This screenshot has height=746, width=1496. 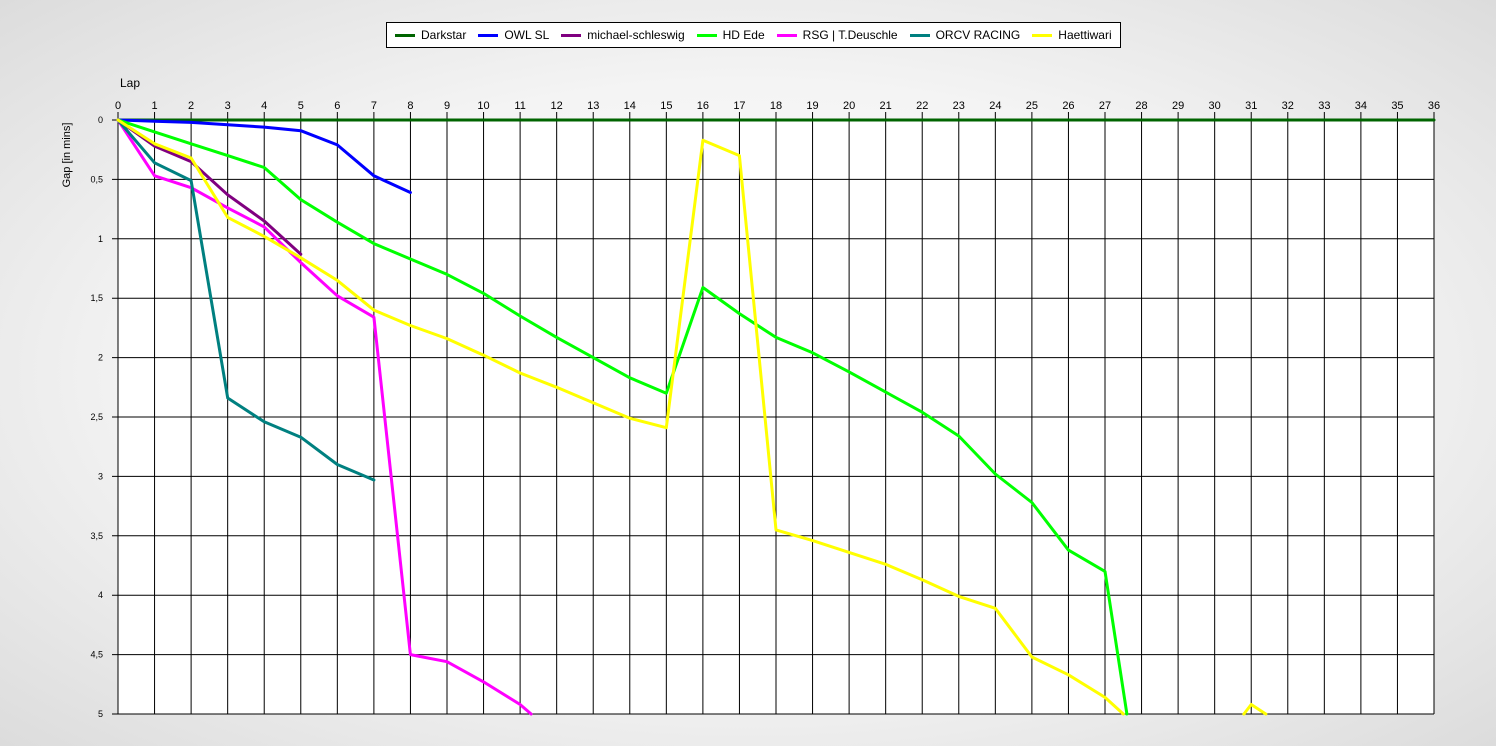 I want to click on legend-label: ORCV RACING, so click(x=978, y=35).